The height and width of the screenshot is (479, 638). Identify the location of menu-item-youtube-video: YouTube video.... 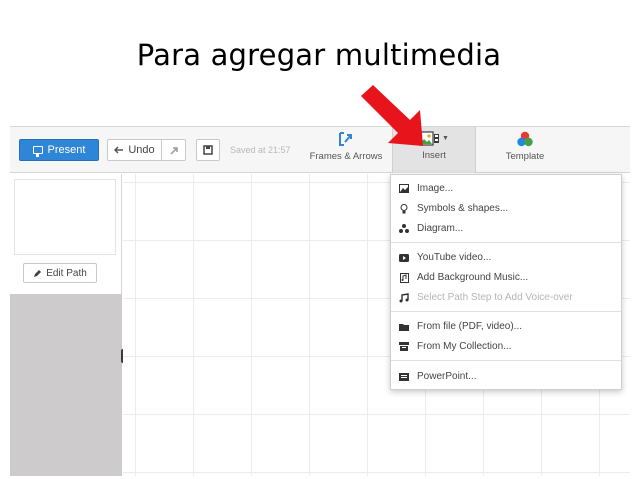
(506, 257).